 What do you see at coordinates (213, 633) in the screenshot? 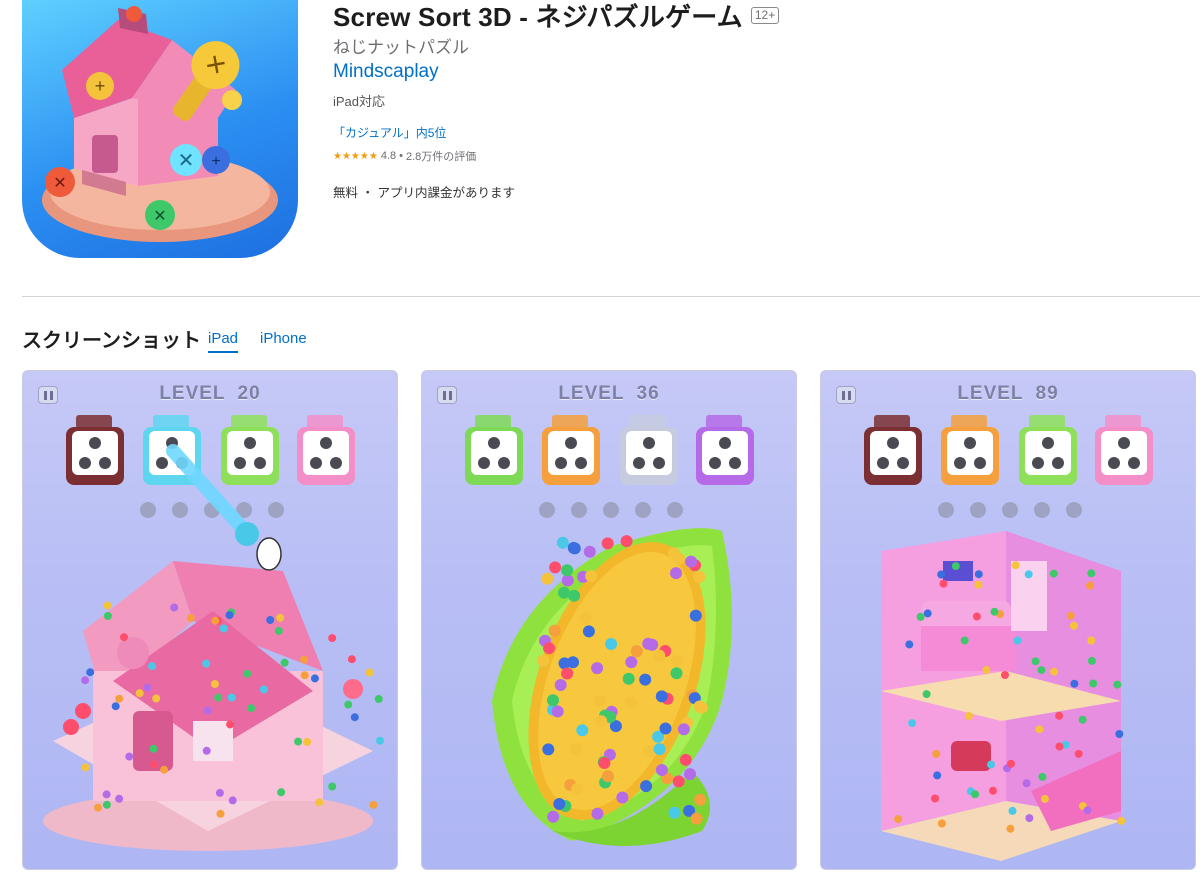
I see `screenshot-1-scene` at bounding box center [213, 633].